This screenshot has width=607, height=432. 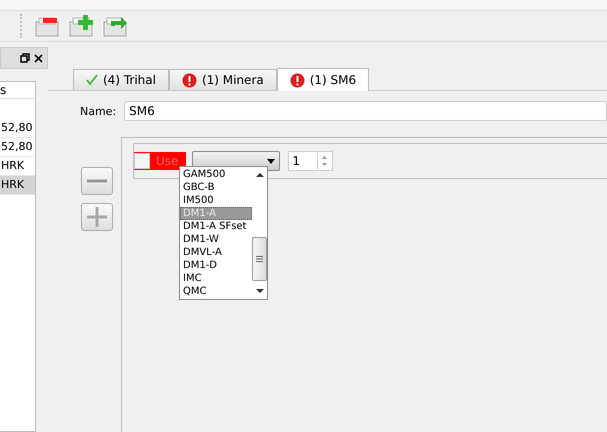 What do you see at coordinates (98, 111) in the screenshot?
I see `name-label: Name:` at bounding box center [98, 111].